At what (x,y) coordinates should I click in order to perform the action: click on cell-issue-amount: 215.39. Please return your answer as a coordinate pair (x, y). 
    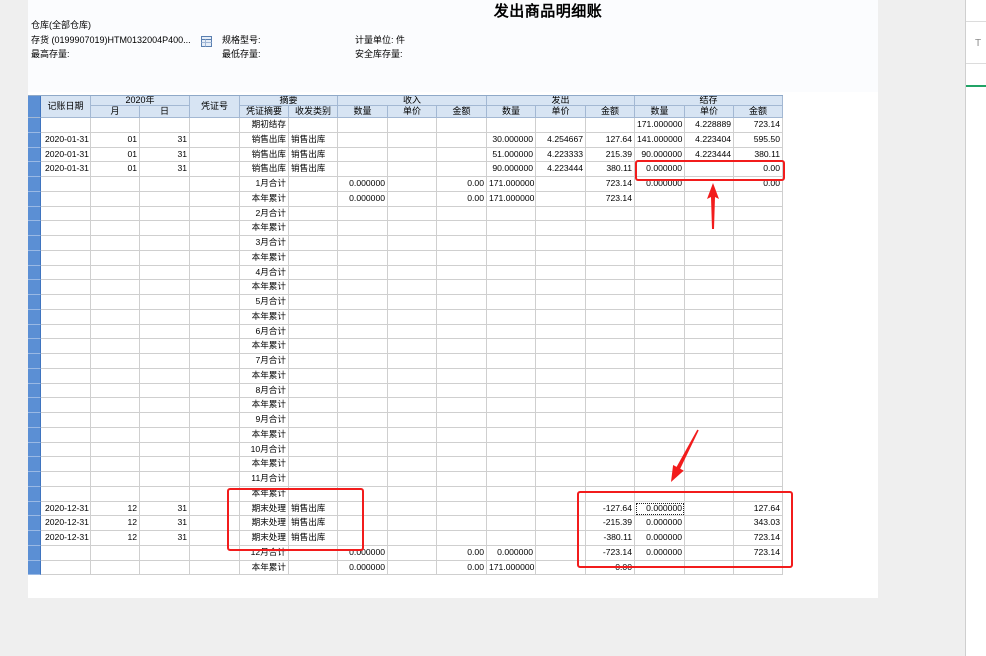
    Looking at the image, I should click on (610, 155).